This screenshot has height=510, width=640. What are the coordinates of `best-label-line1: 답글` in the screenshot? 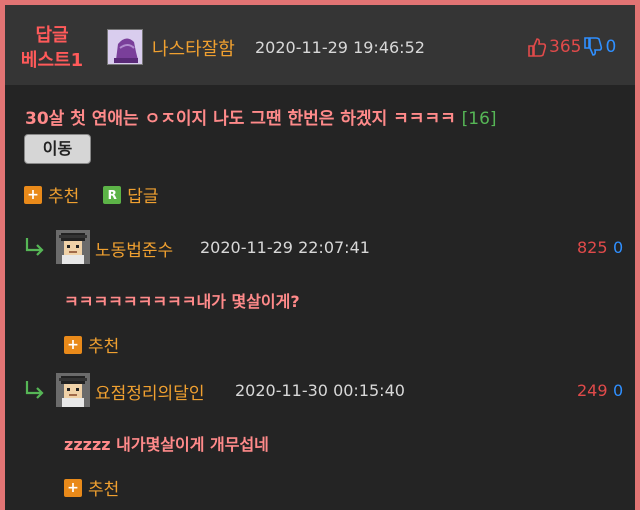 It's located at (52, 35).